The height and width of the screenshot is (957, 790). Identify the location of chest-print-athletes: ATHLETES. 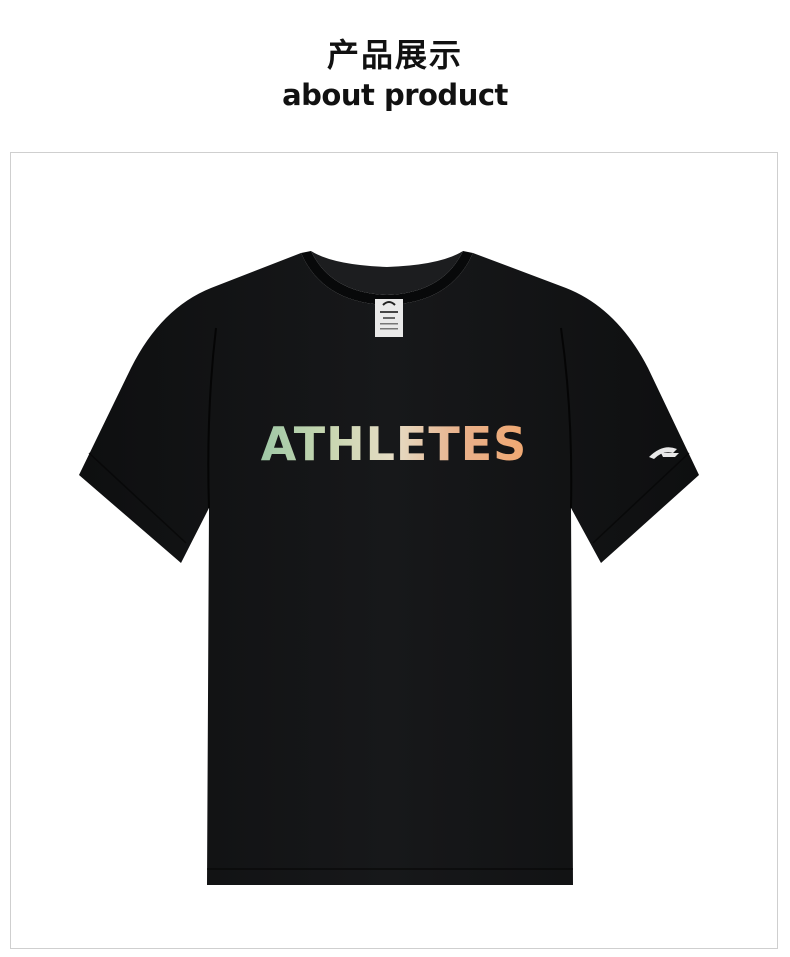
(394, 444).